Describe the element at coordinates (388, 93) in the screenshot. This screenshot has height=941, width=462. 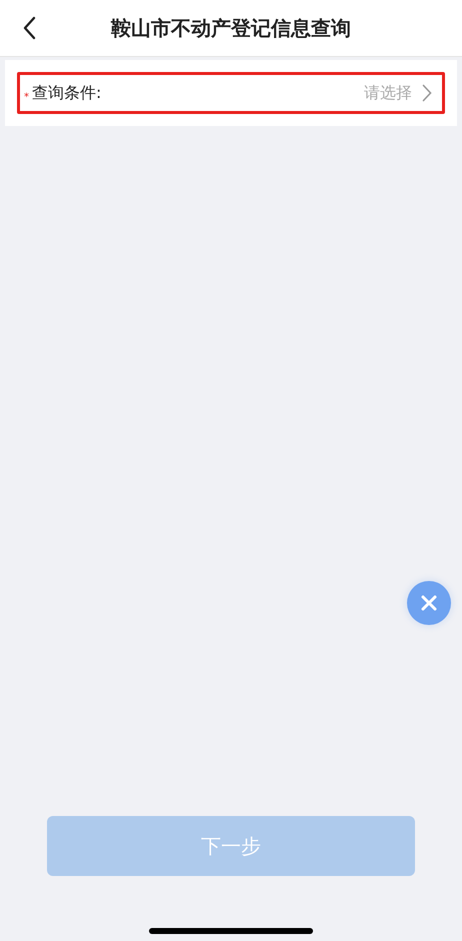
I see `select-placeholder: 请选择` at that location.